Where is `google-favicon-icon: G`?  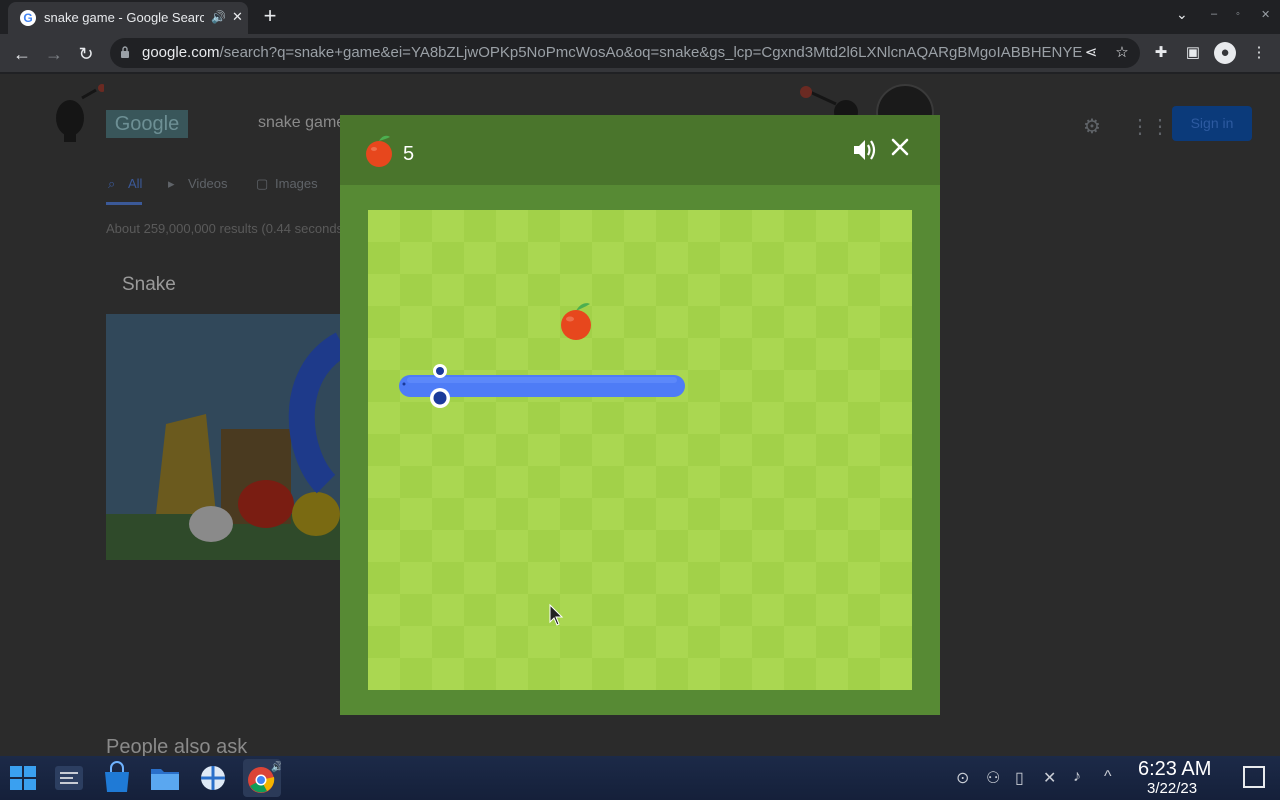
google-favicon-icon: G is located at coordinates (28, 18).